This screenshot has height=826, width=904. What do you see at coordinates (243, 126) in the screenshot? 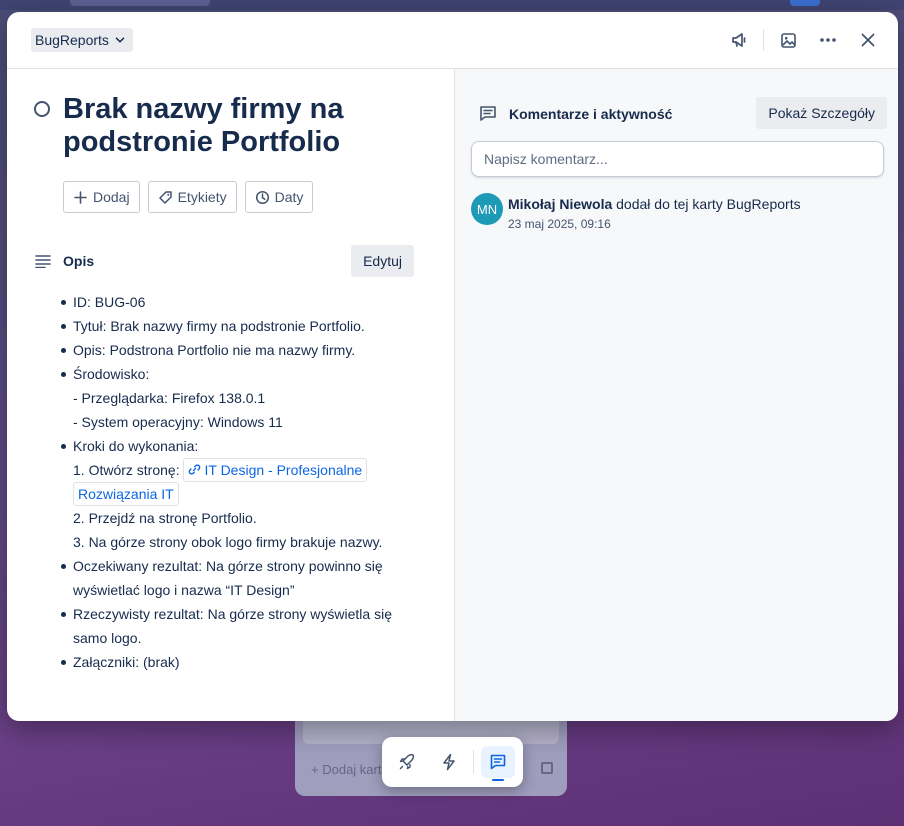
I see `card-title: Brak nazwy firmy na podstronie Portfolio` at bounding box center [243, 126].